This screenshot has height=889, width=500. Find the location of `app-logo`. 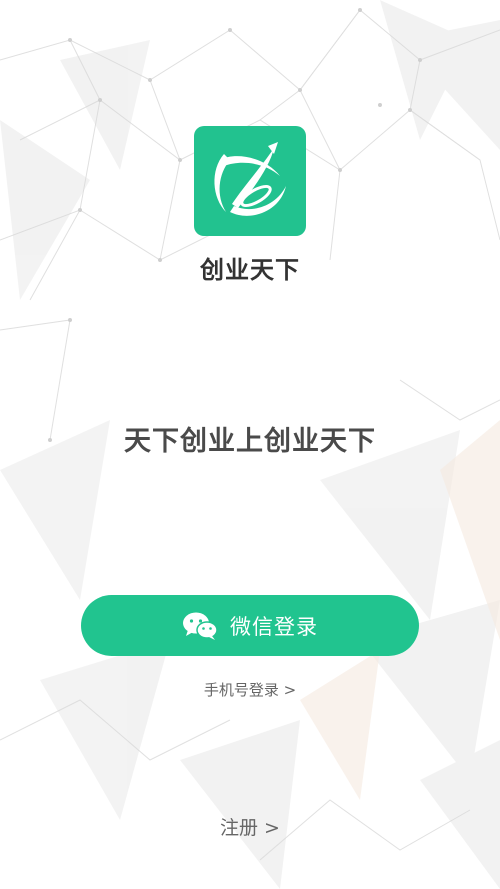

app-logo is located at coordinates (250, 181).